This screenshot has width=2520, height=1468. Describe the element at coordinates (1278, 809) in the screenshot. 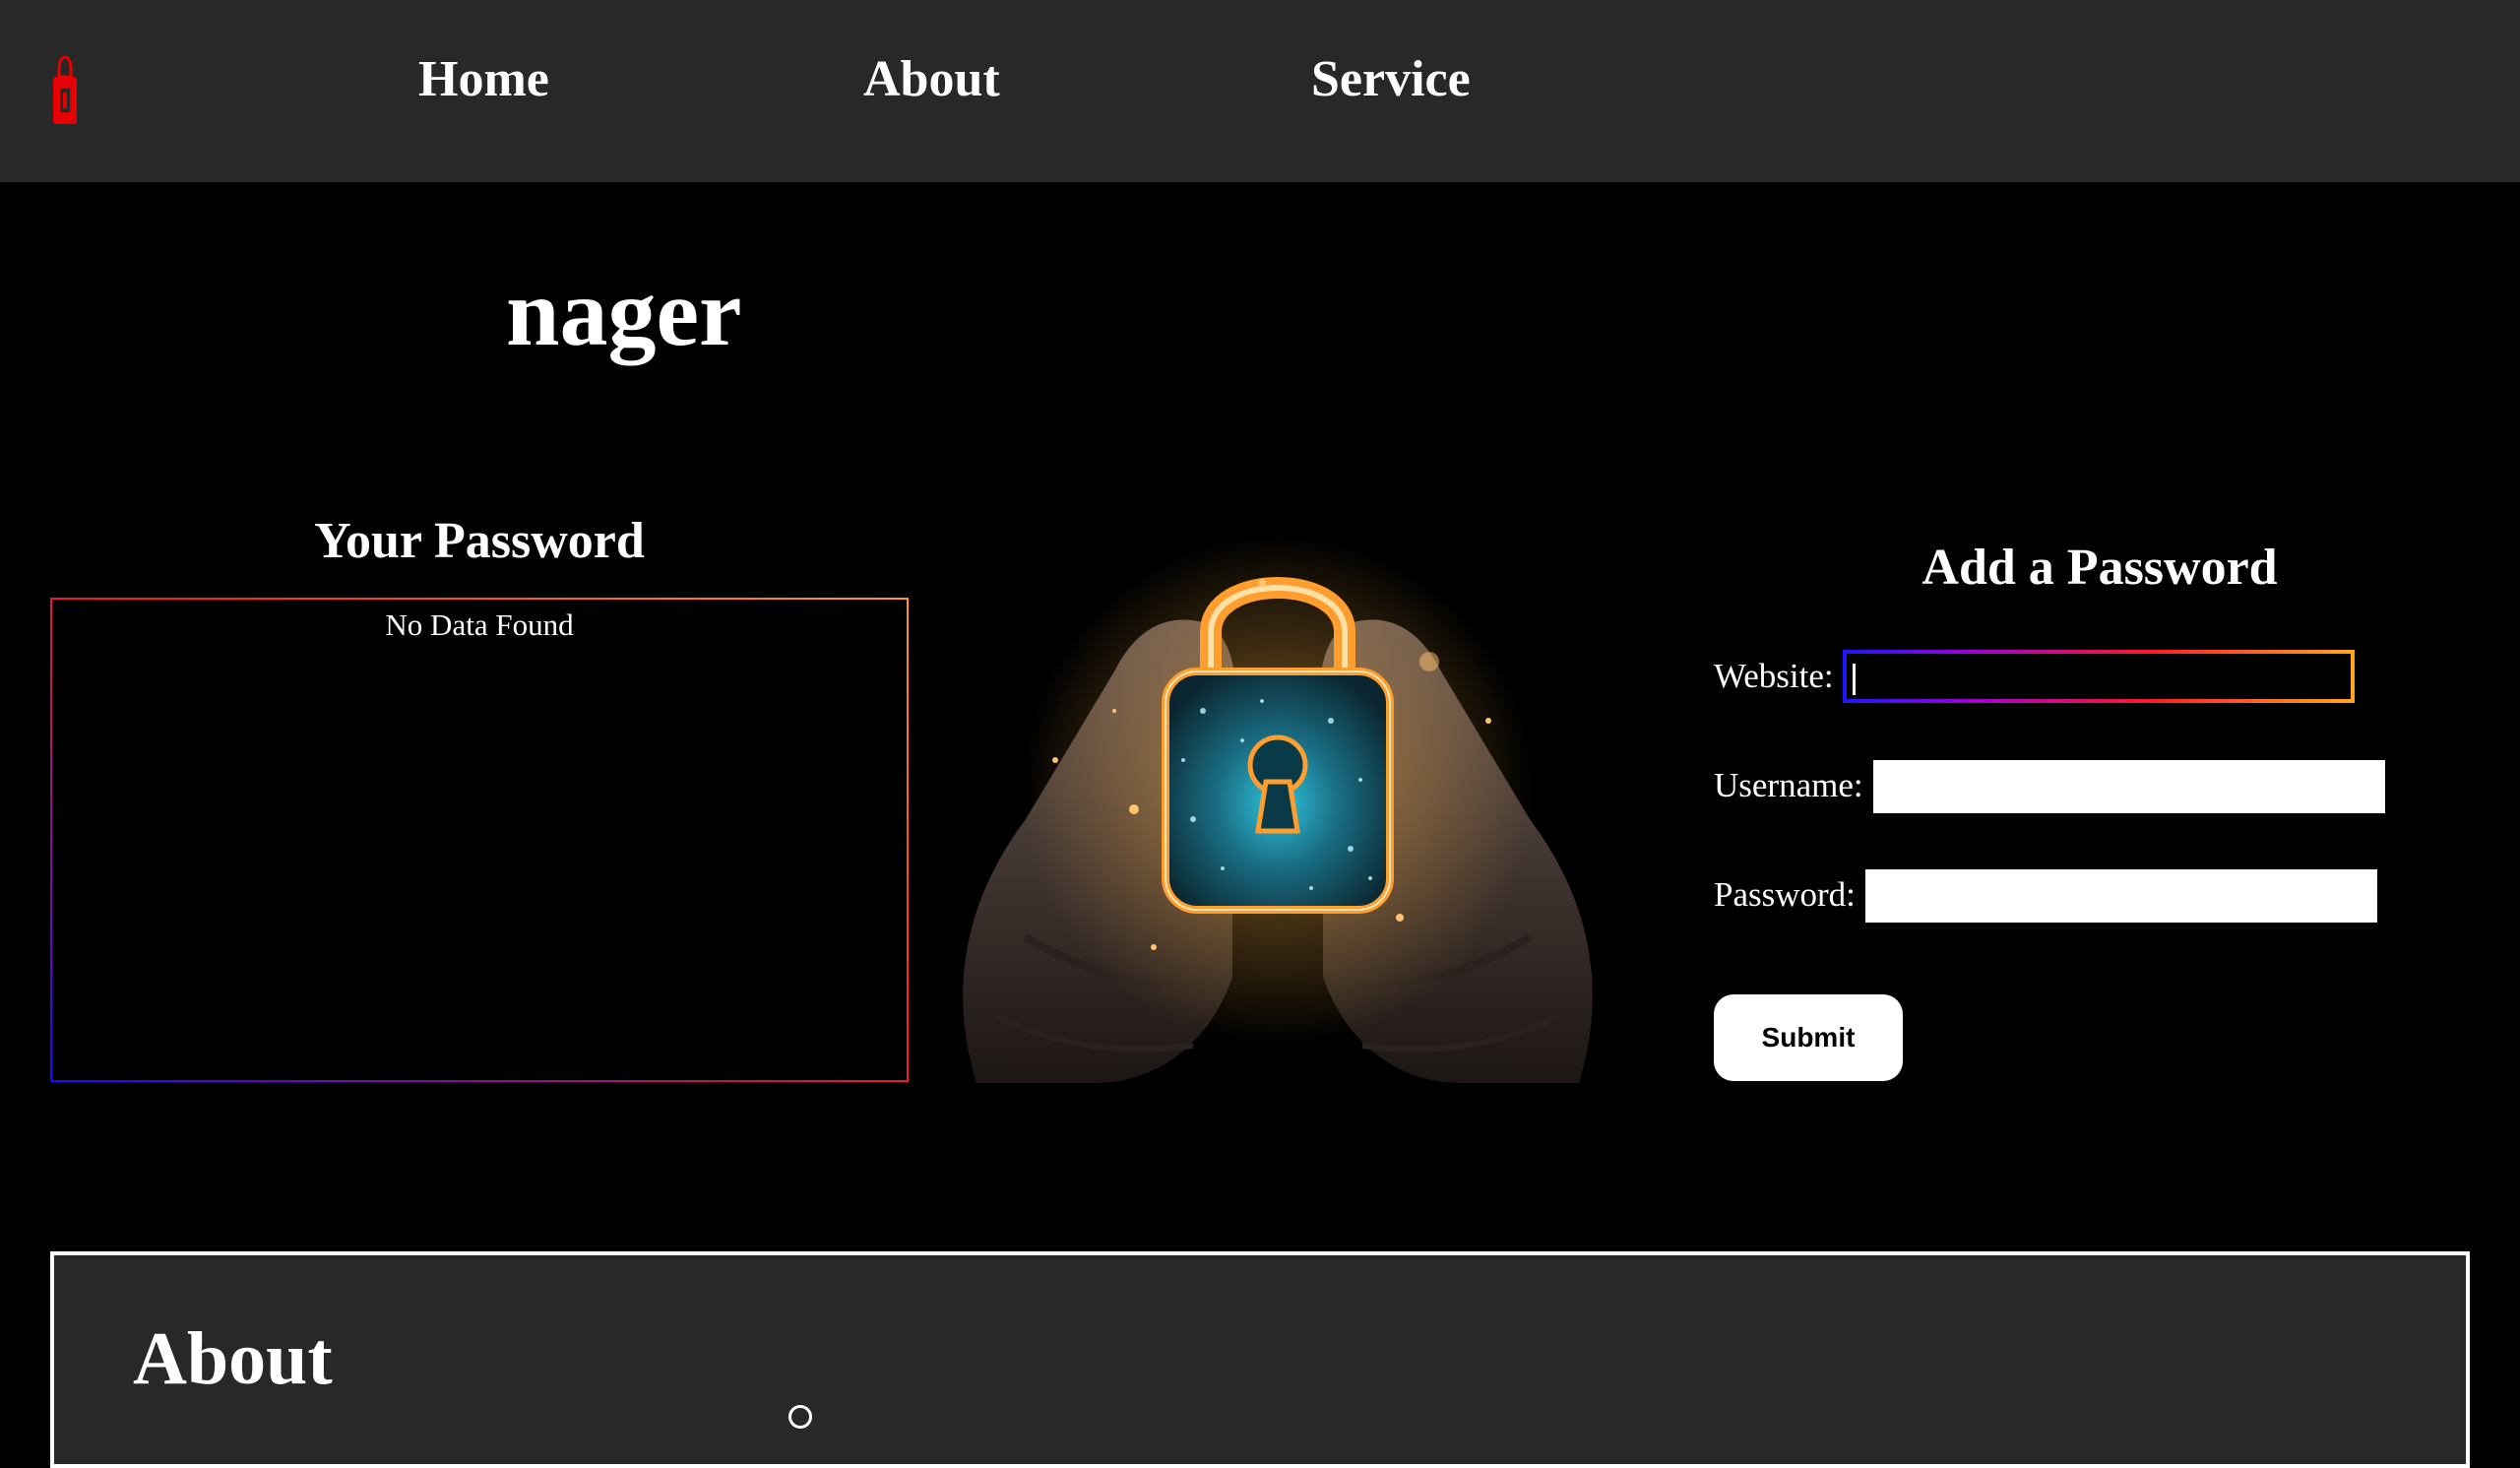

I see `padlock-hands-image` at that location.